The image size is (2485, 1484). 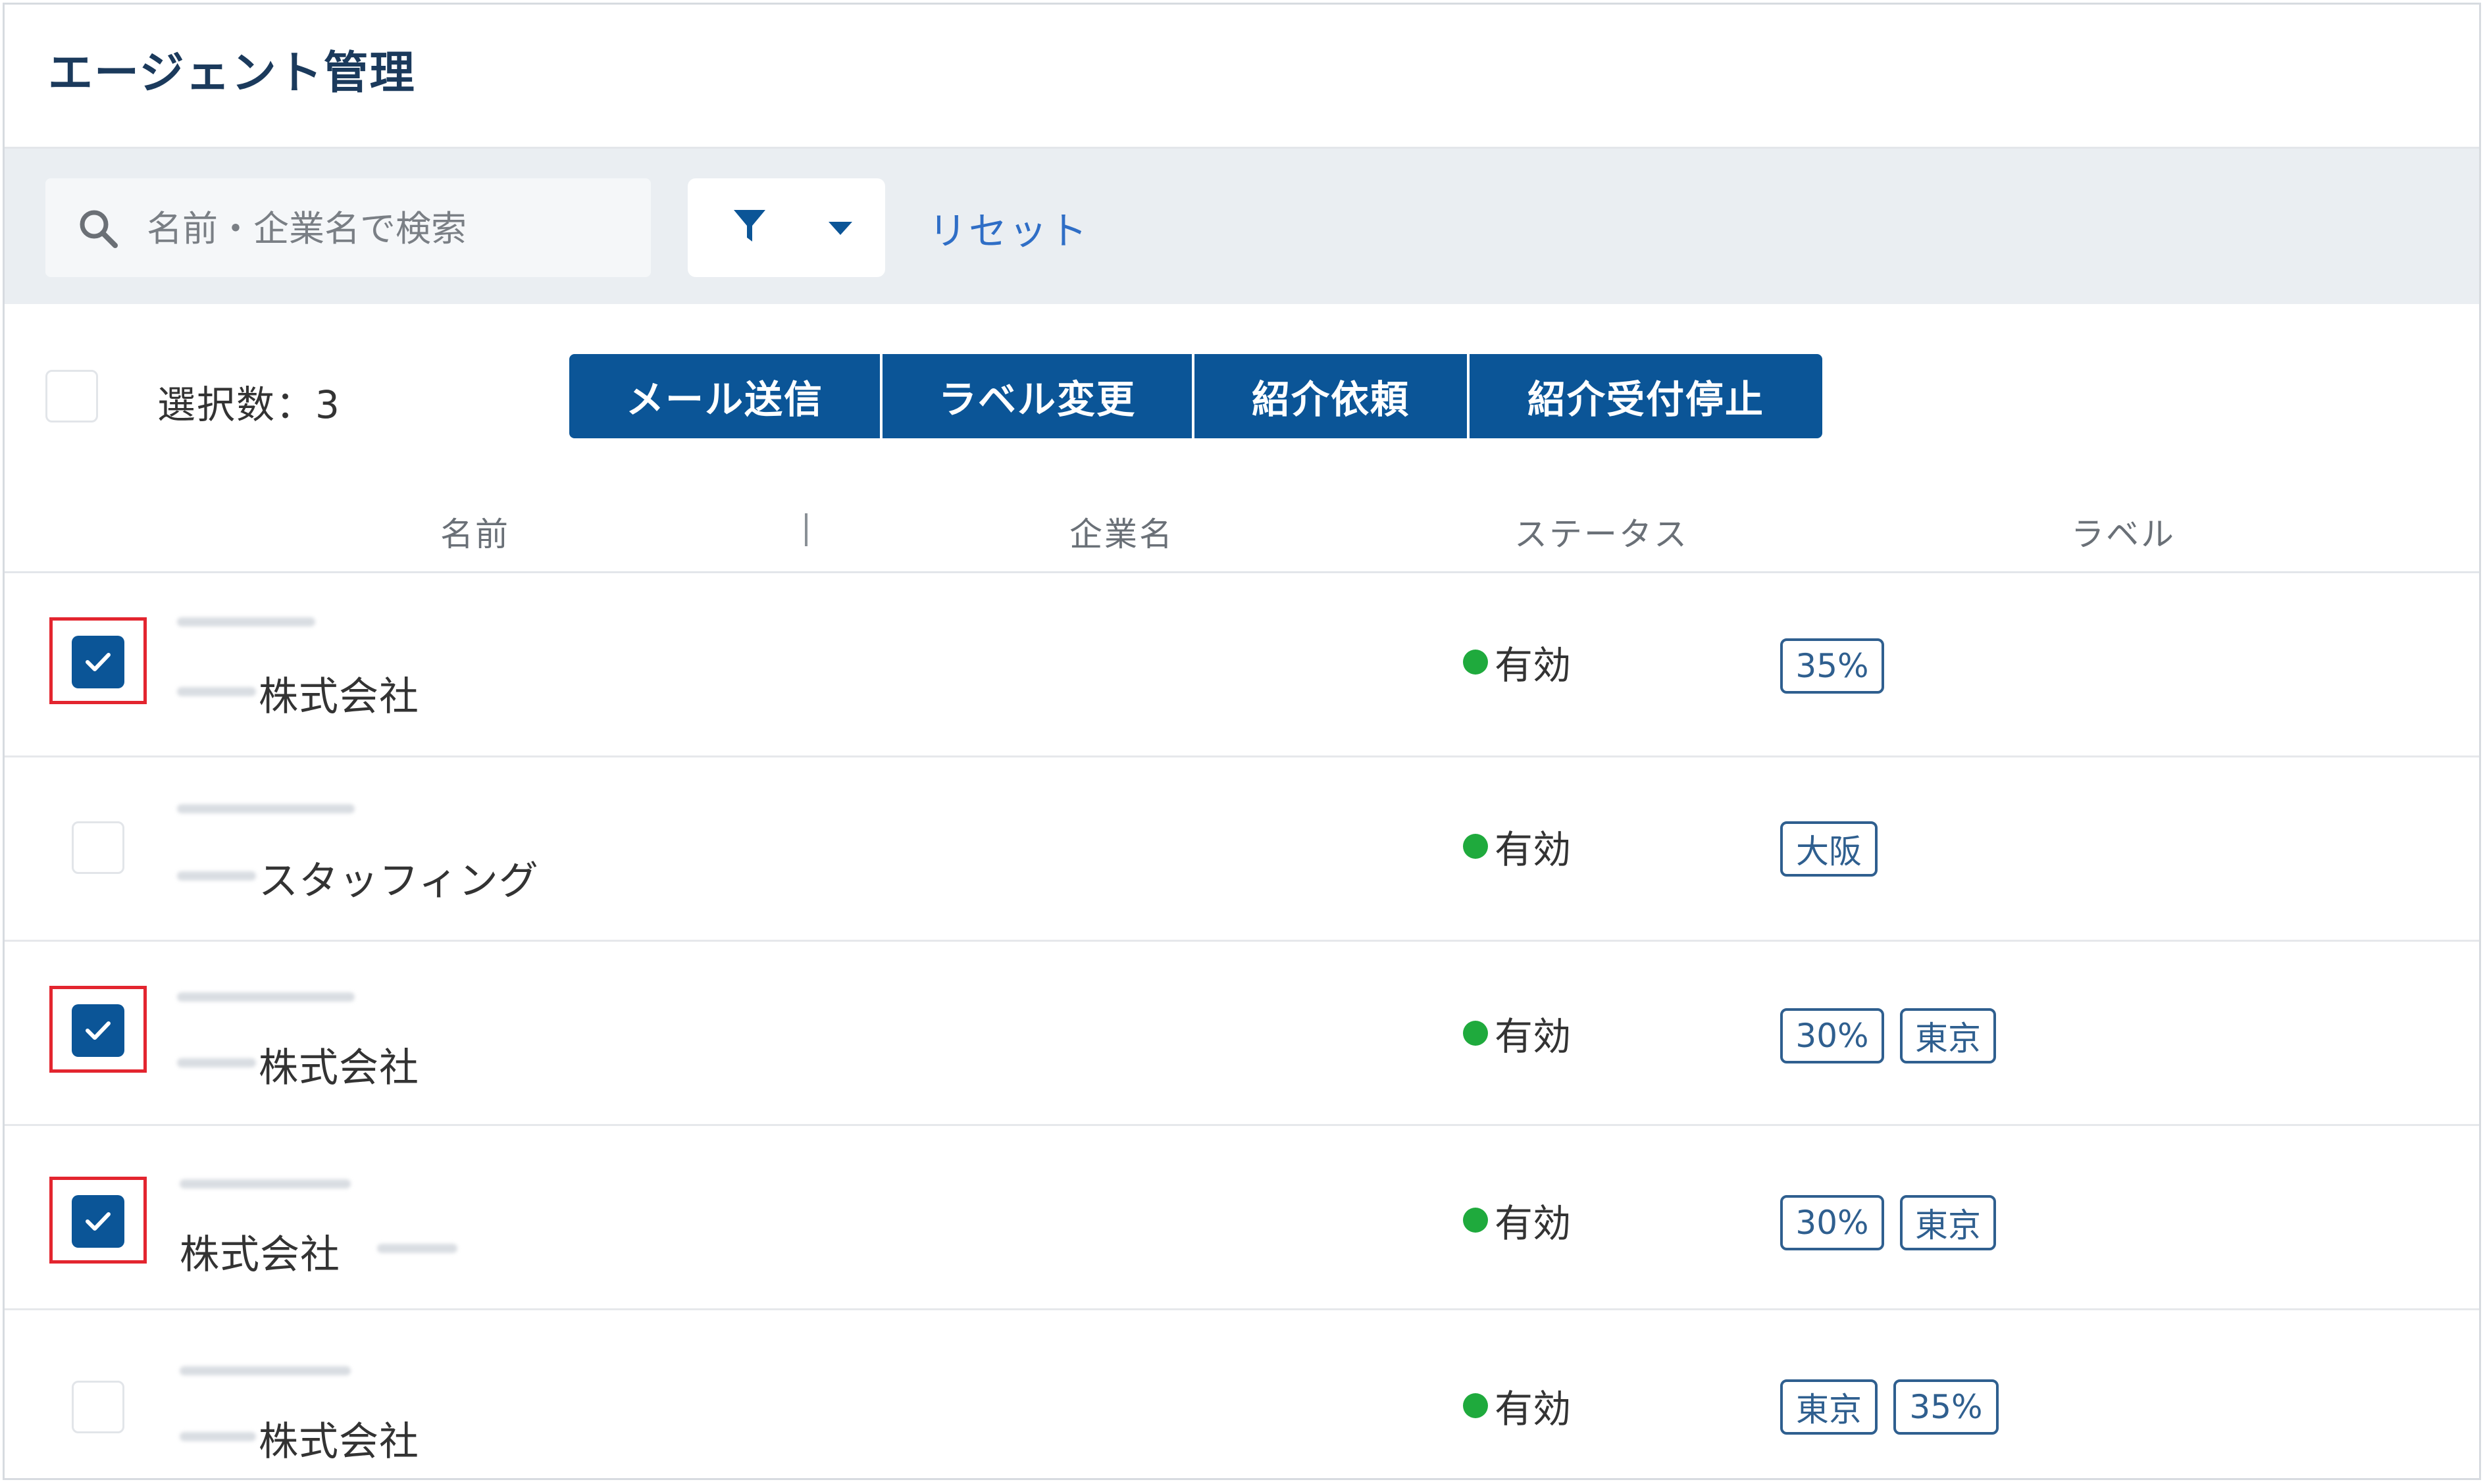 What do you see at coordinates (71, 396) in the screenshot?
I see `select-all-checkbox` at bounding box center [71, 396].